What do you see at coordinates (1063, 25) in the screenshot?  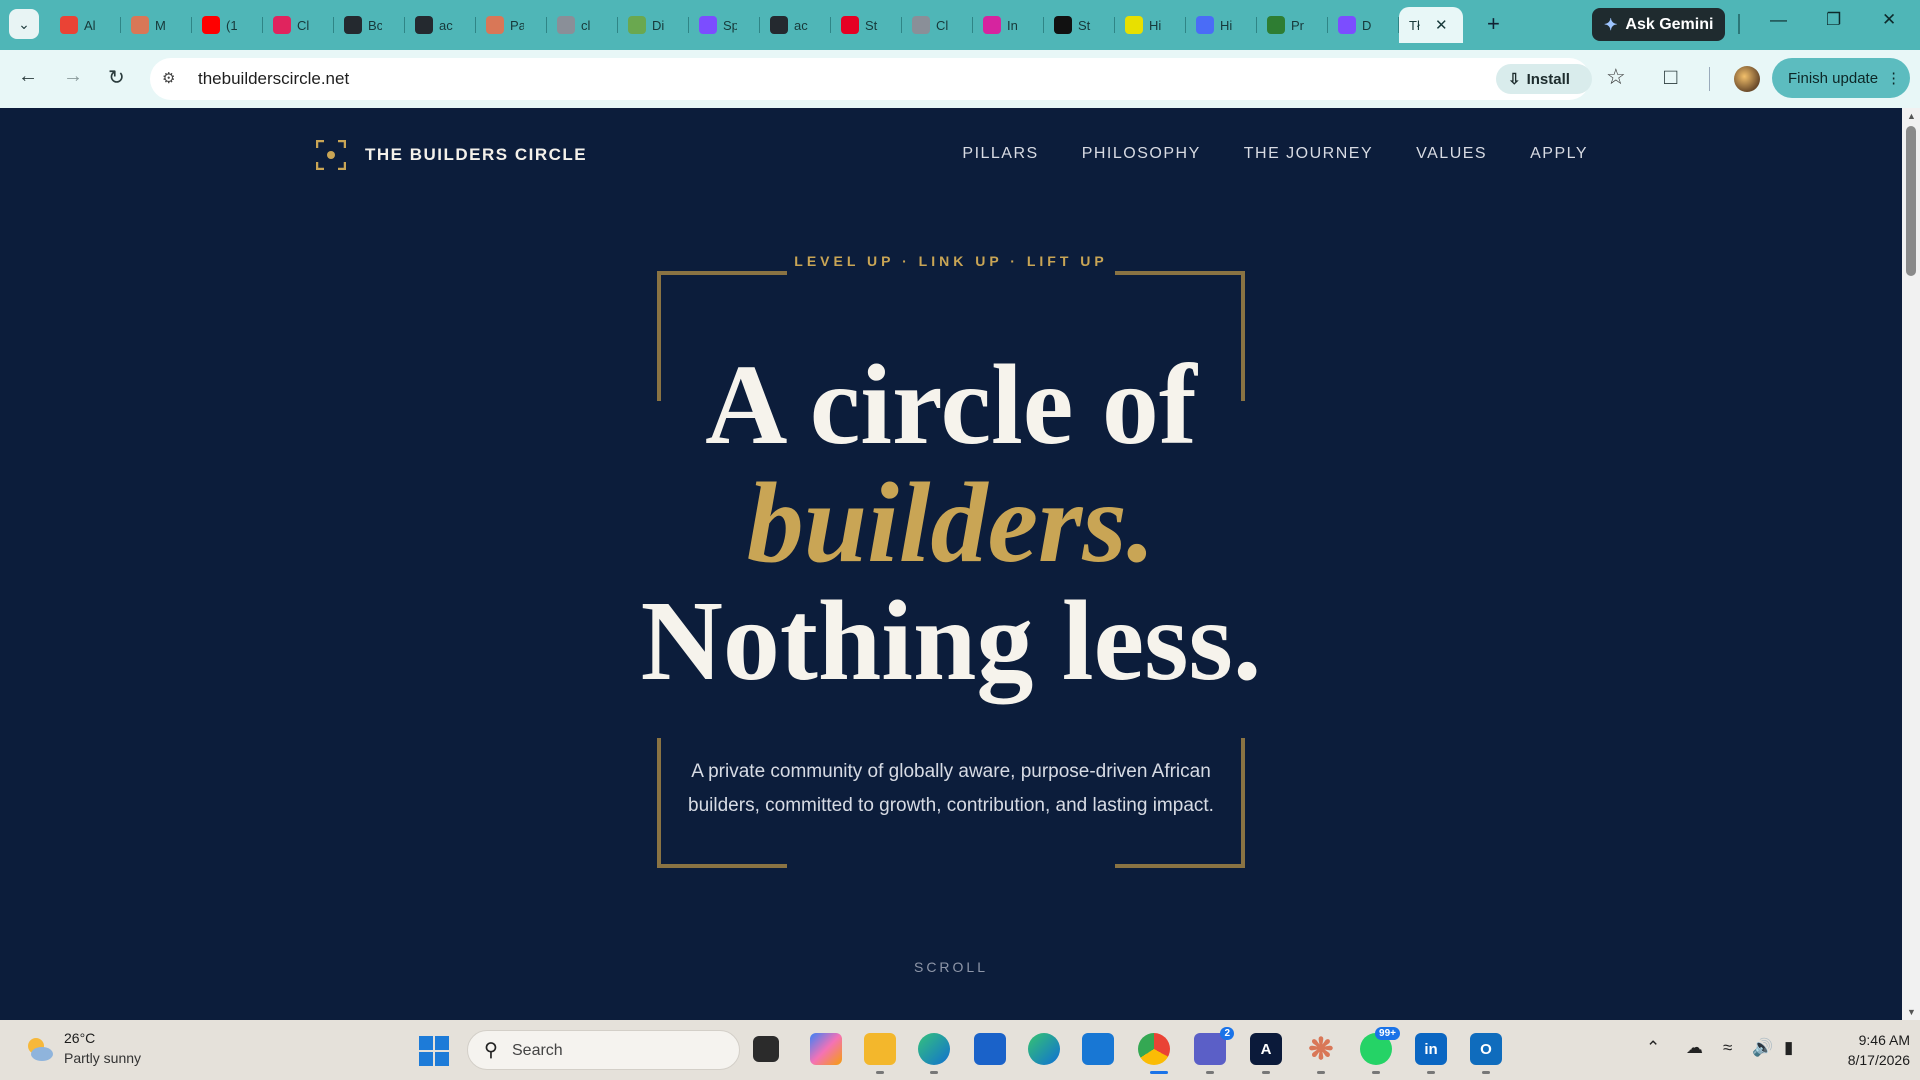 I see `triangle-icon` at bounding box center [1063, 25].